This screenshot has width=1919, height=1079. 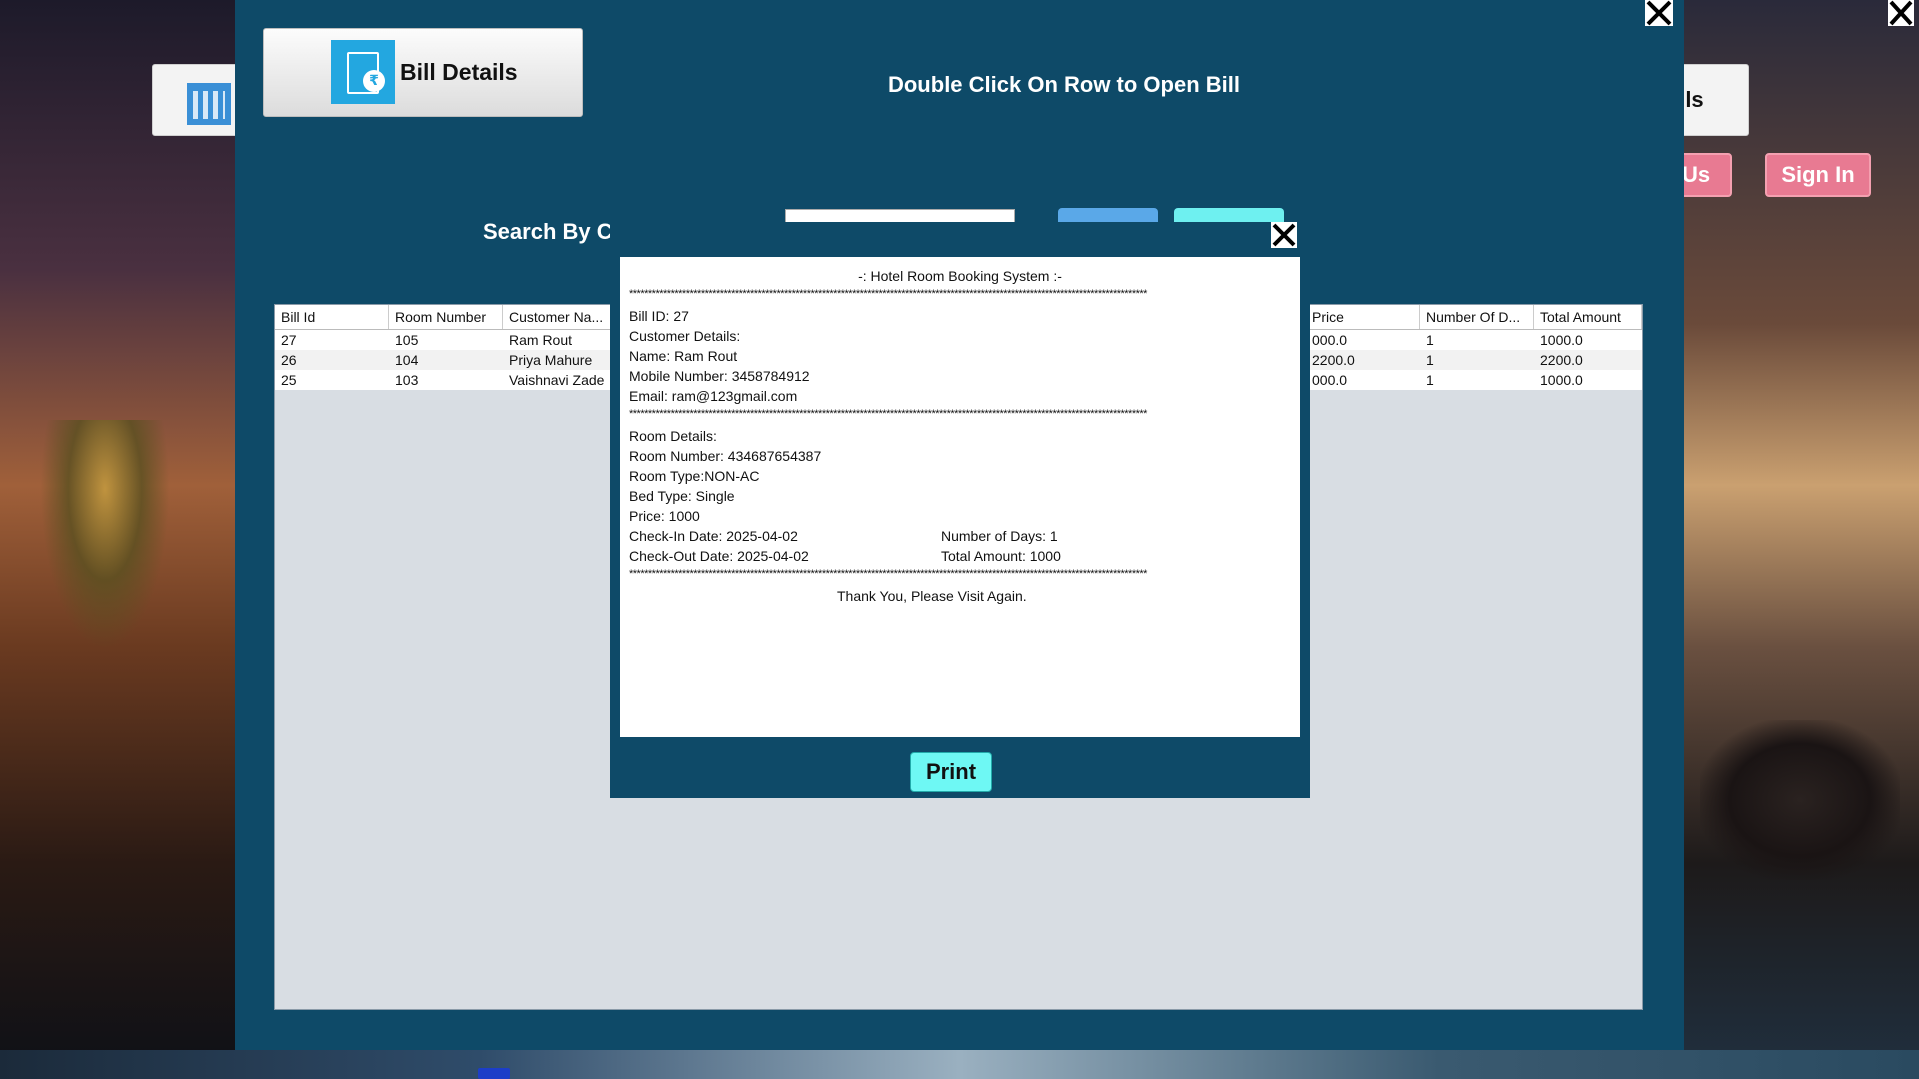 I want to click on main-close-icon, so click(x=1901, y=13).